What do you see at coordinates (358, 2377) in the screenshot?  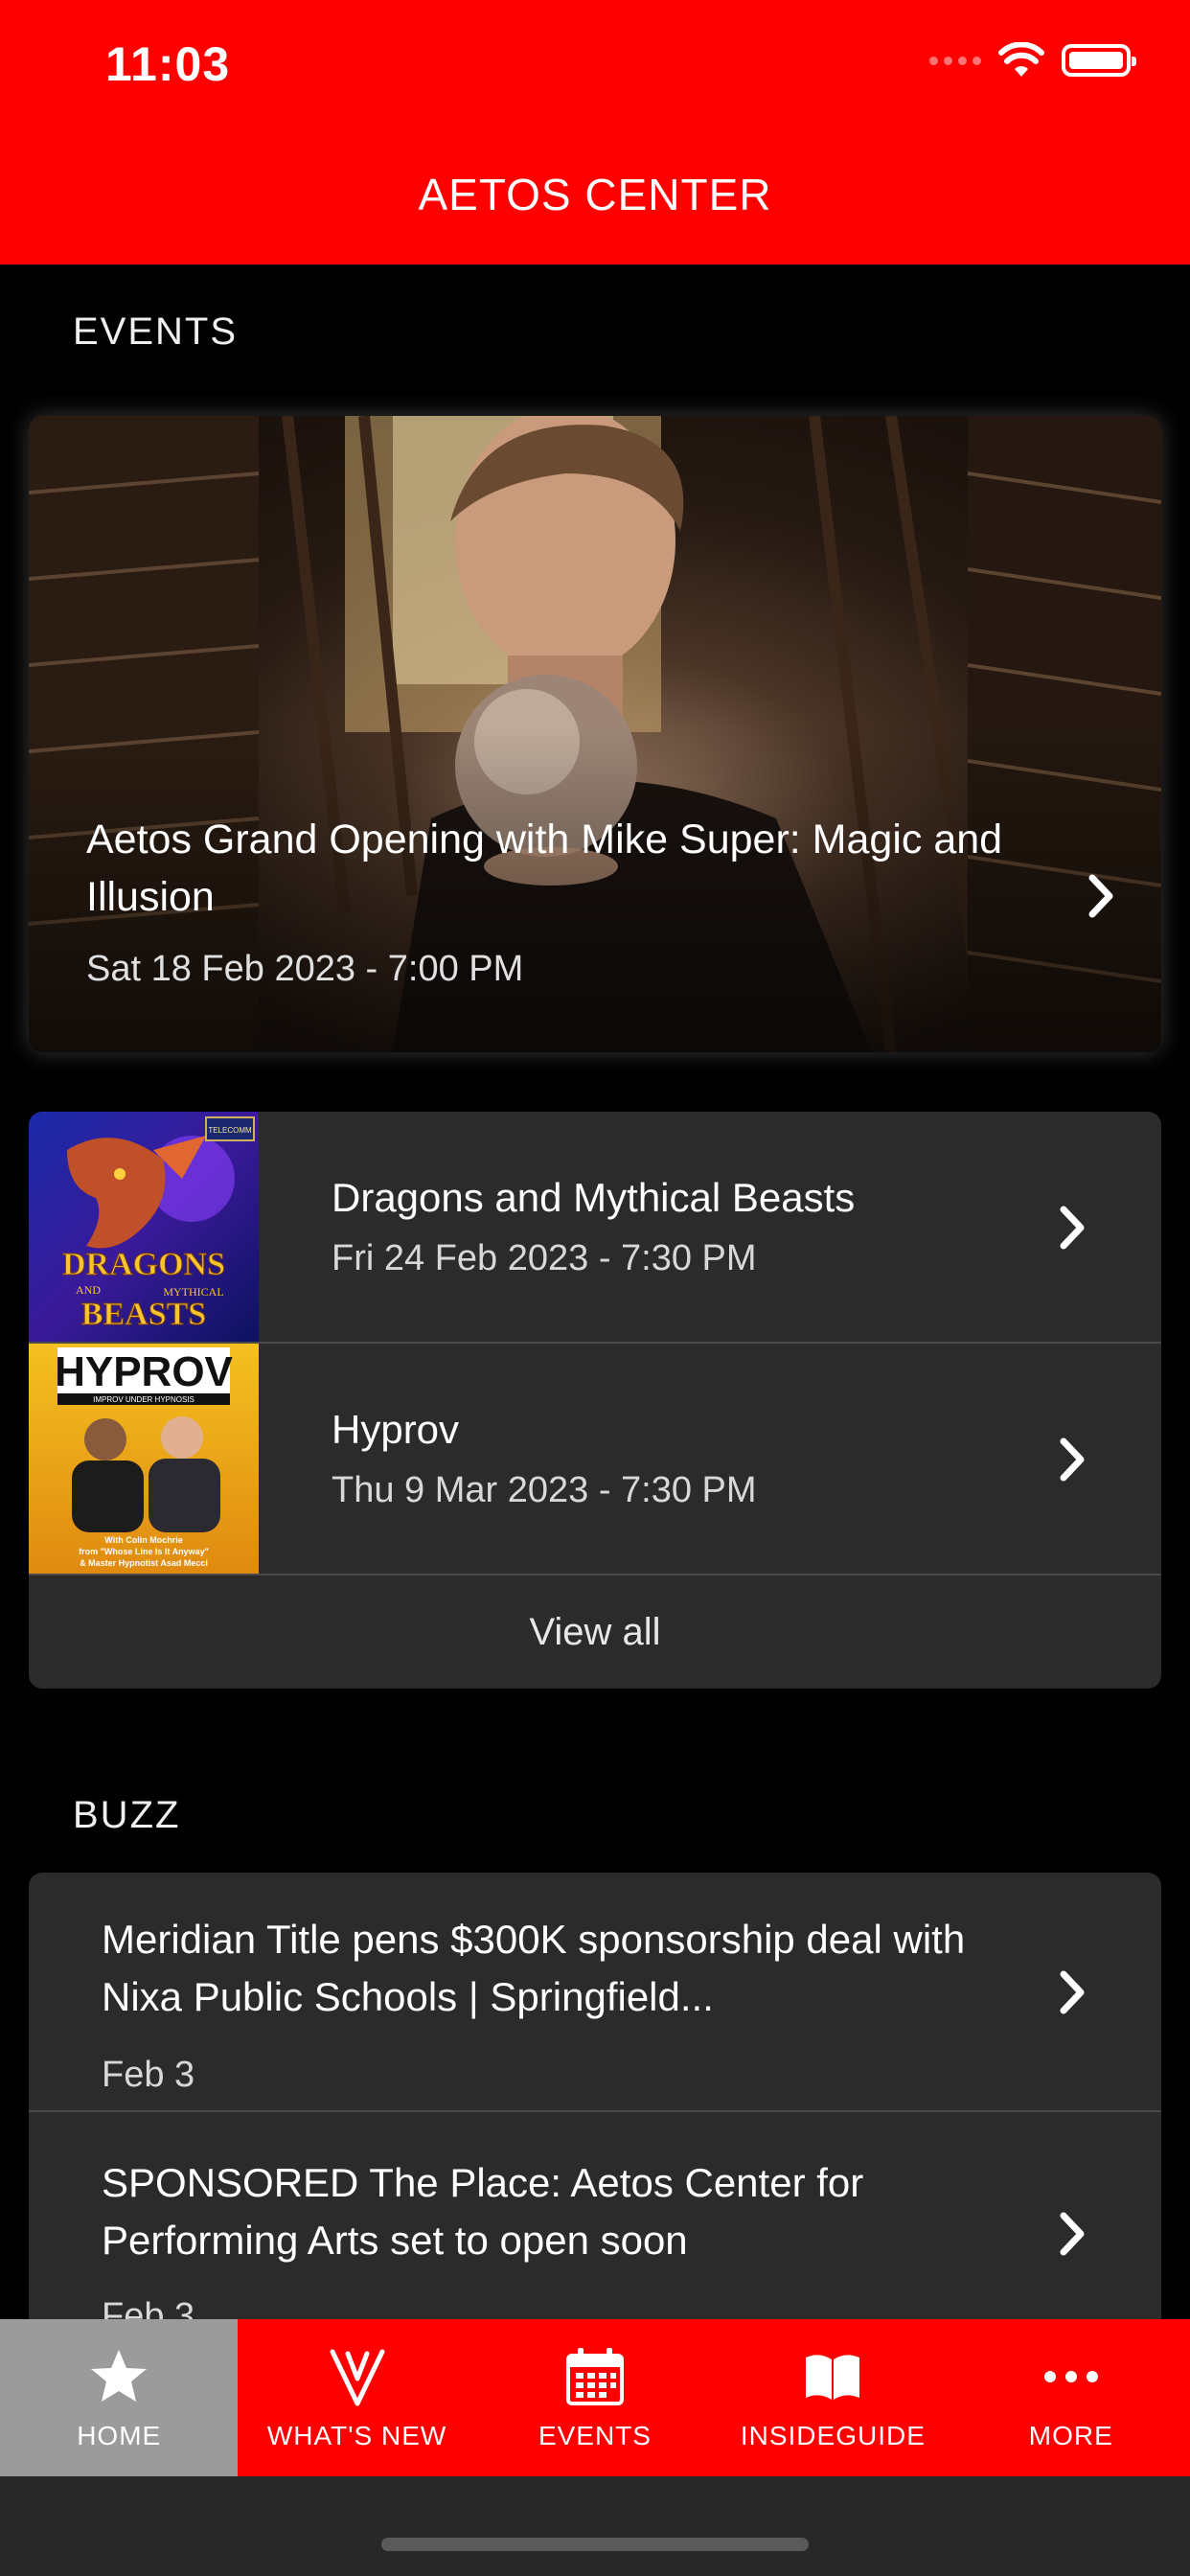 I see `whats-new-icon` at bounding box center [358, 2377].